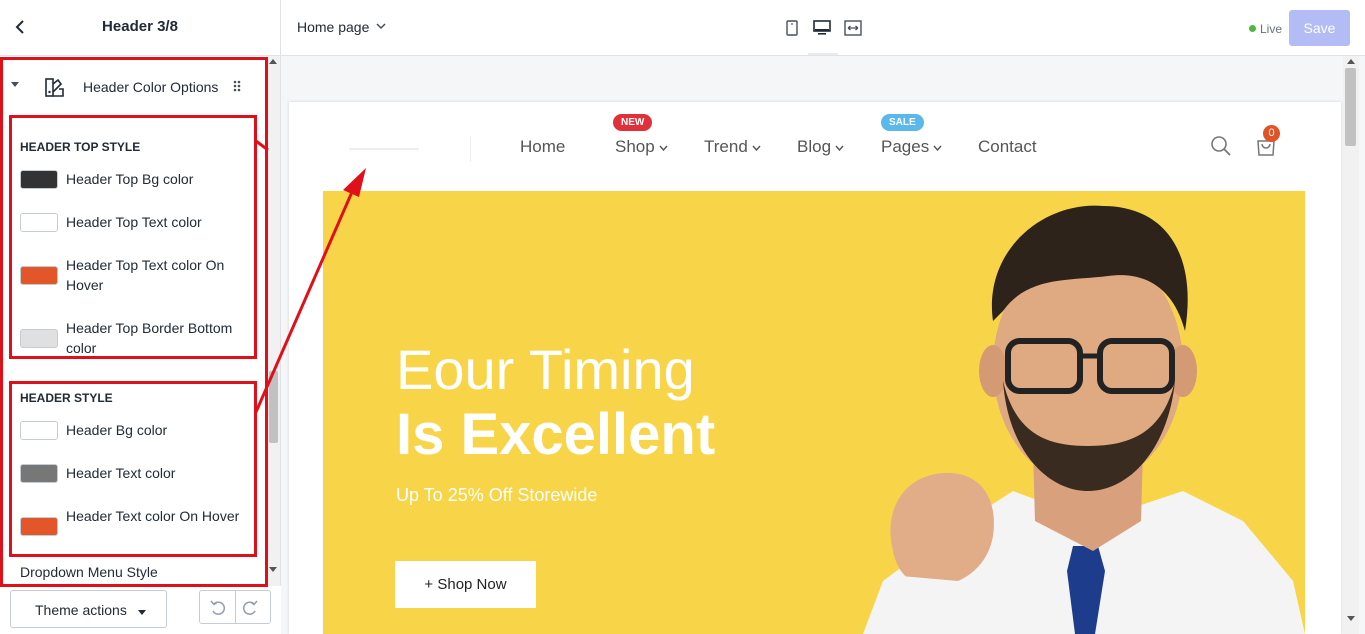 Image resolution: width=1365 pixels, height=634 pixels. Describe the element at coordinates (470, 149) in the screenshot. I see `logo-divider` at that location.